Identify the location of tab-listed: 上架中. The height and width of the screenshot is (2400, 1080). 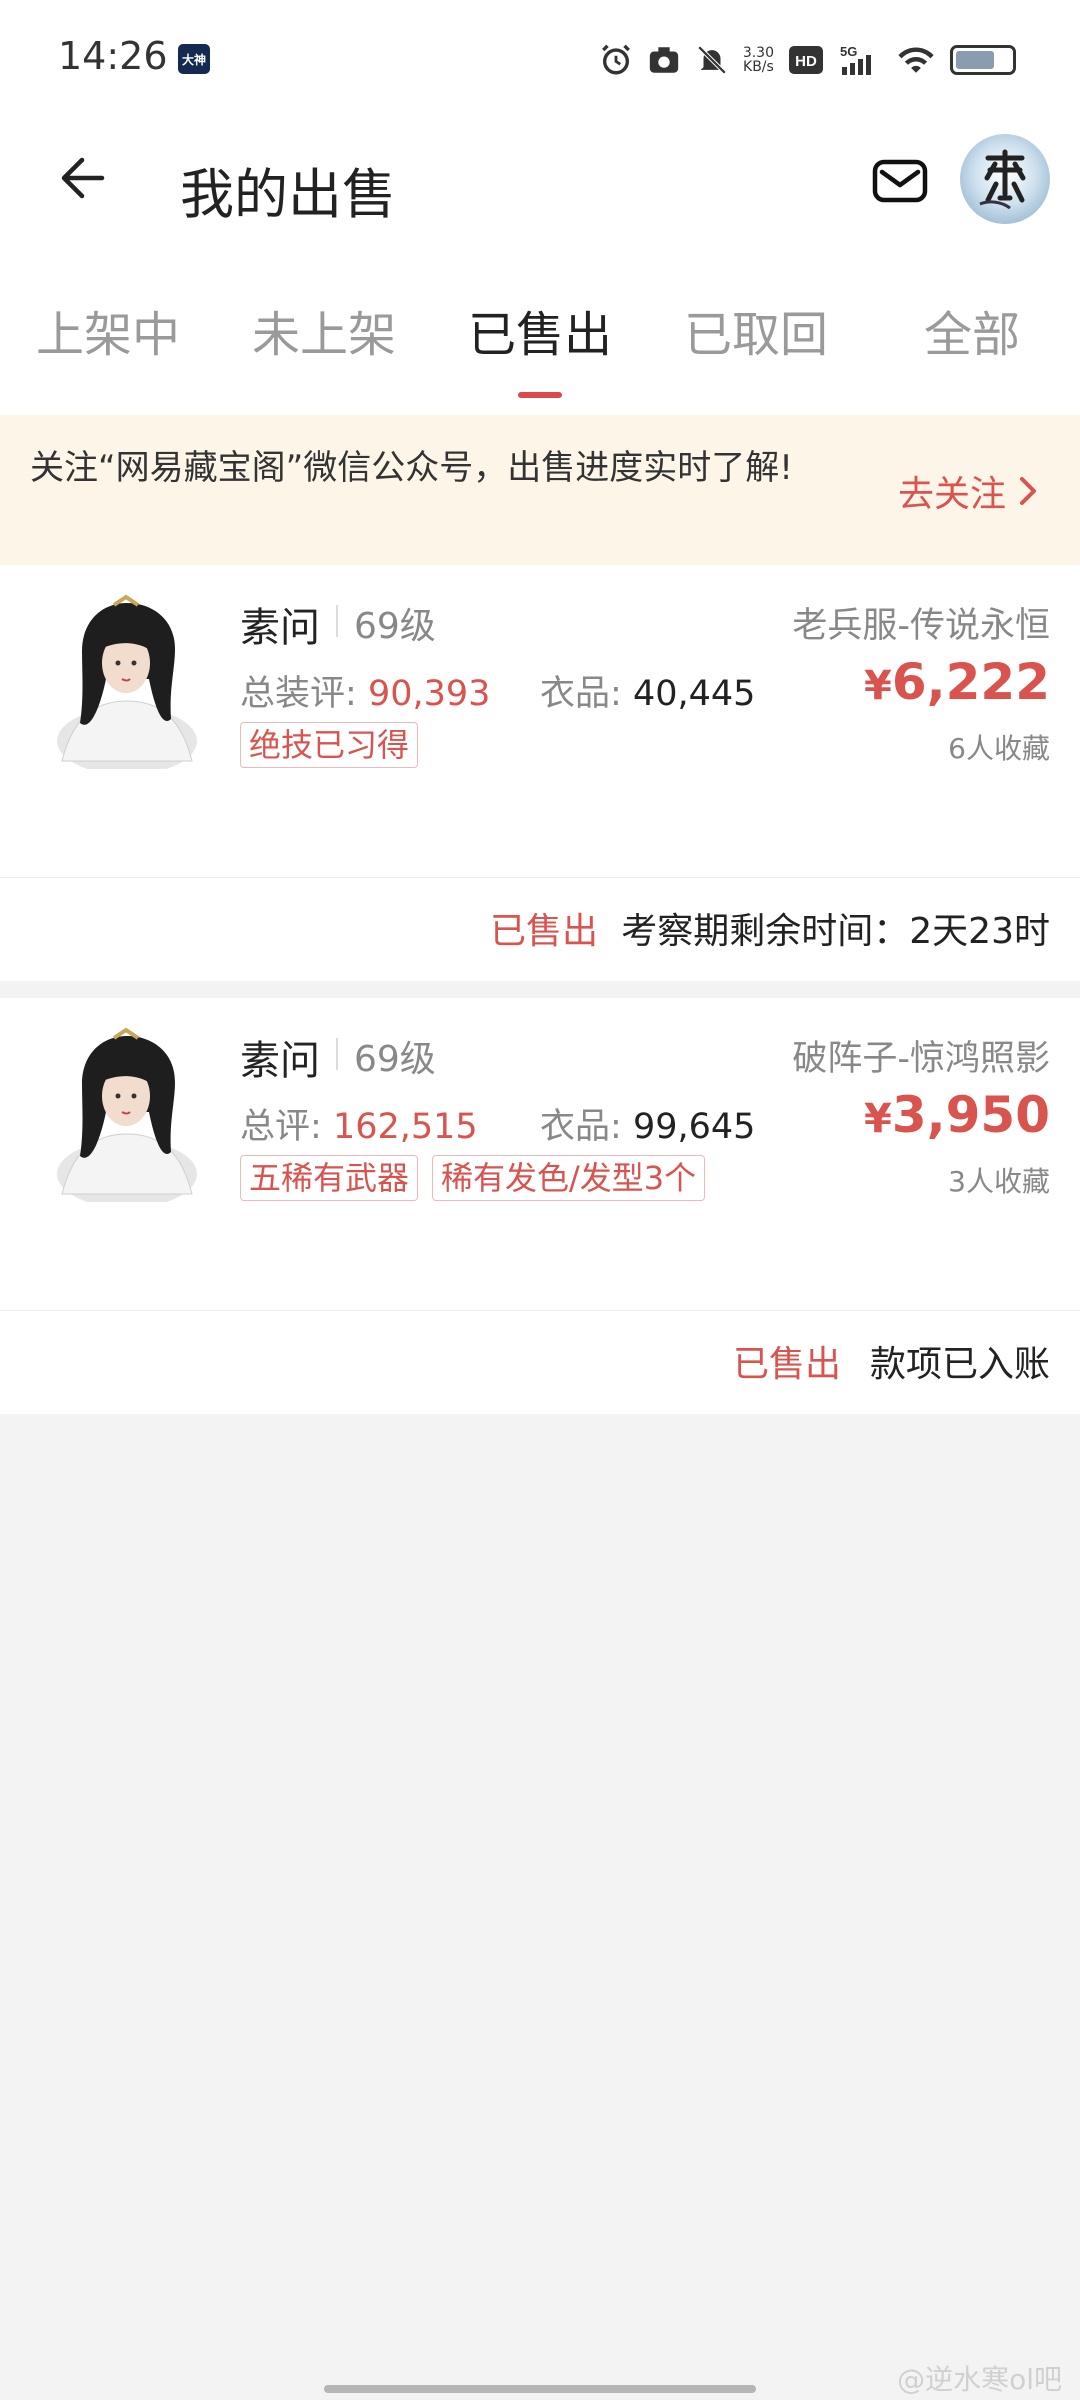
(108, 330).